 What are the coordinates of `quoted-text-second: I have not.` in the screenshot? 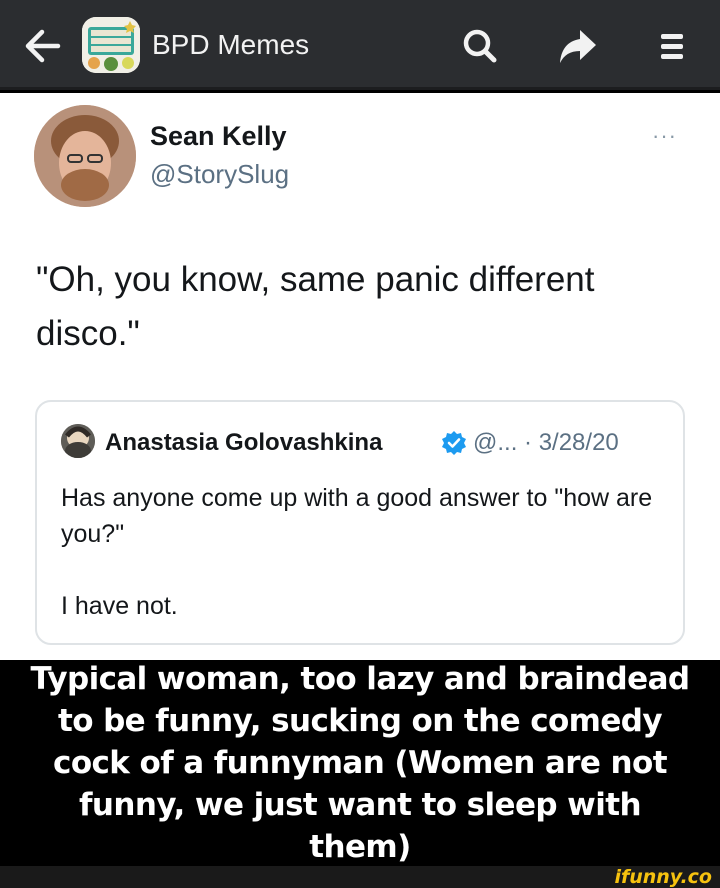 It's located at (119, 606).